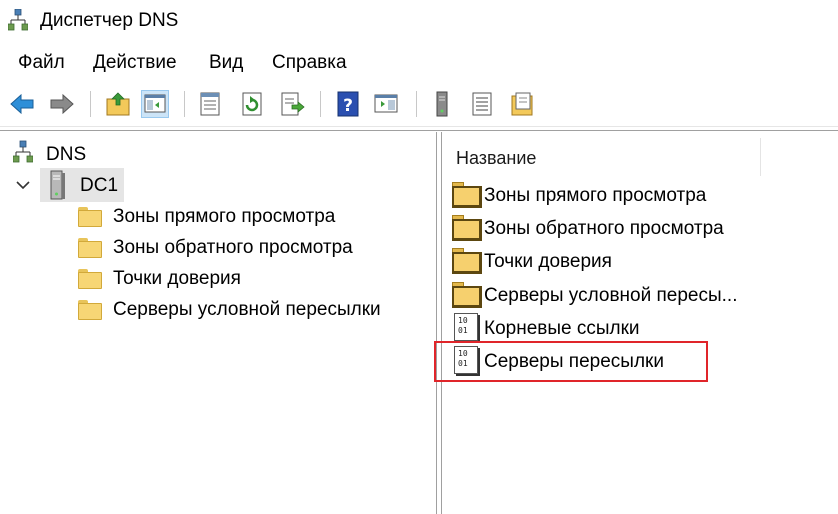  What do you see at coordinates (604, 229) in the screenshot?
I see `list-item-reverse-zones: Зоны обратного просмотра` at bounding box center [604, 229].